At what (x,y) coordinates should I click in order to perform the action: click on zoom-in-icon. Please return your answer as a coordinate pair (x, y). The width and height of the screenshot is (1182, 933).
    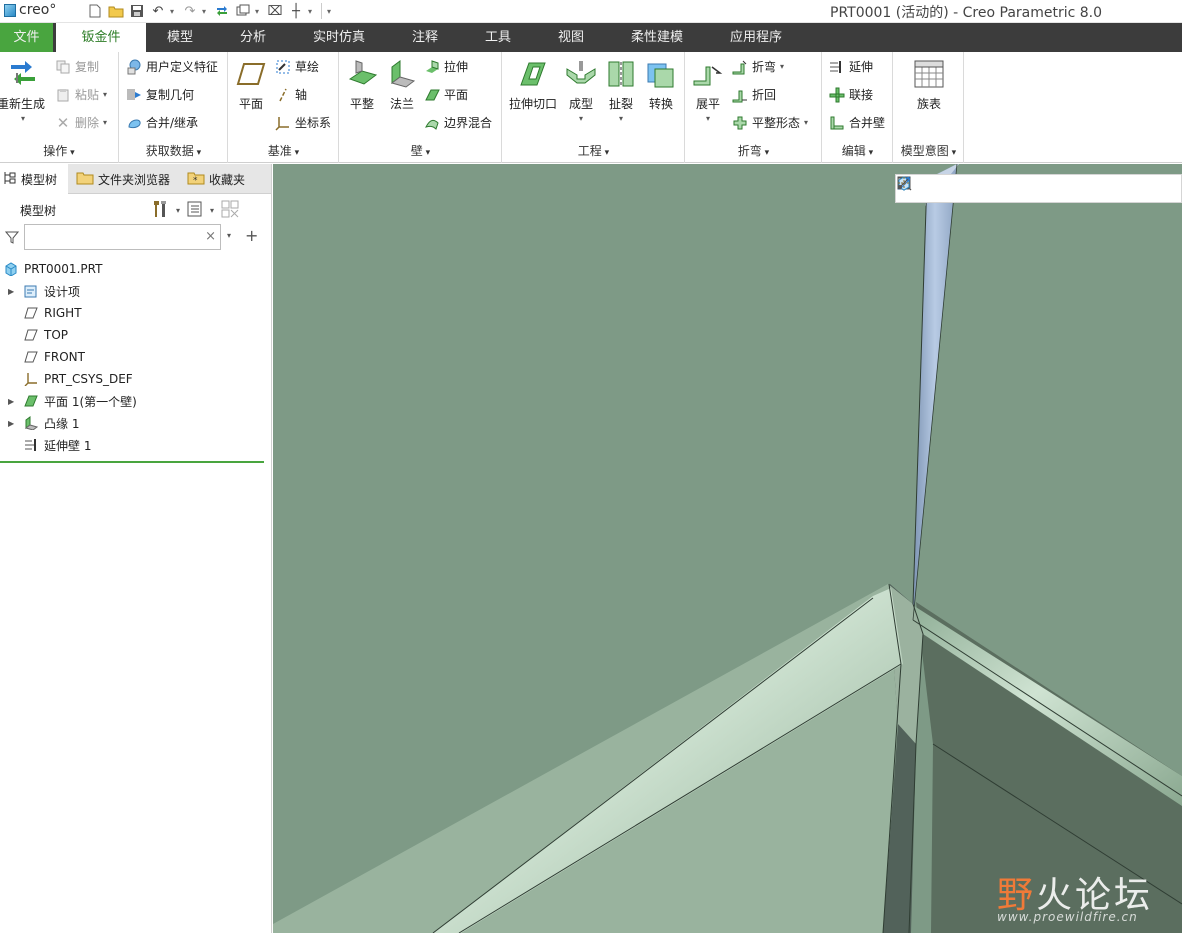
    Looking at the image, I should click on (922, 188).